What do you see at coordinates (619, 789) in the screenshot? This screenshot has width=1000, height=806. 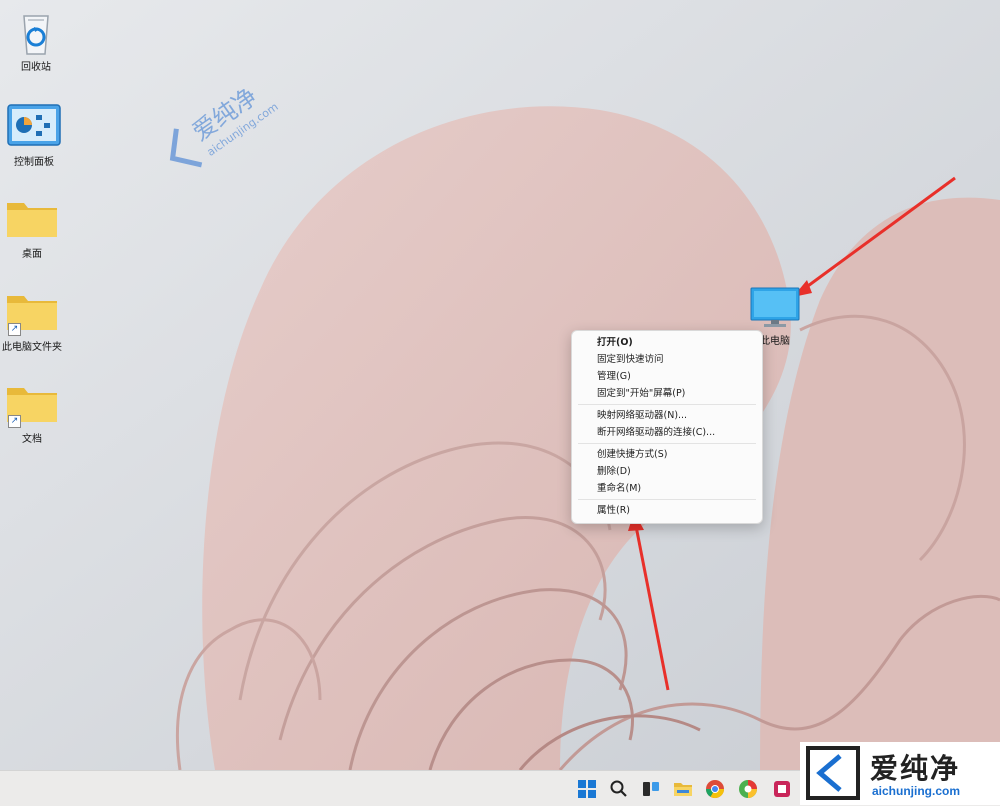 I see `search-icon` at bounding box center [619, 789].